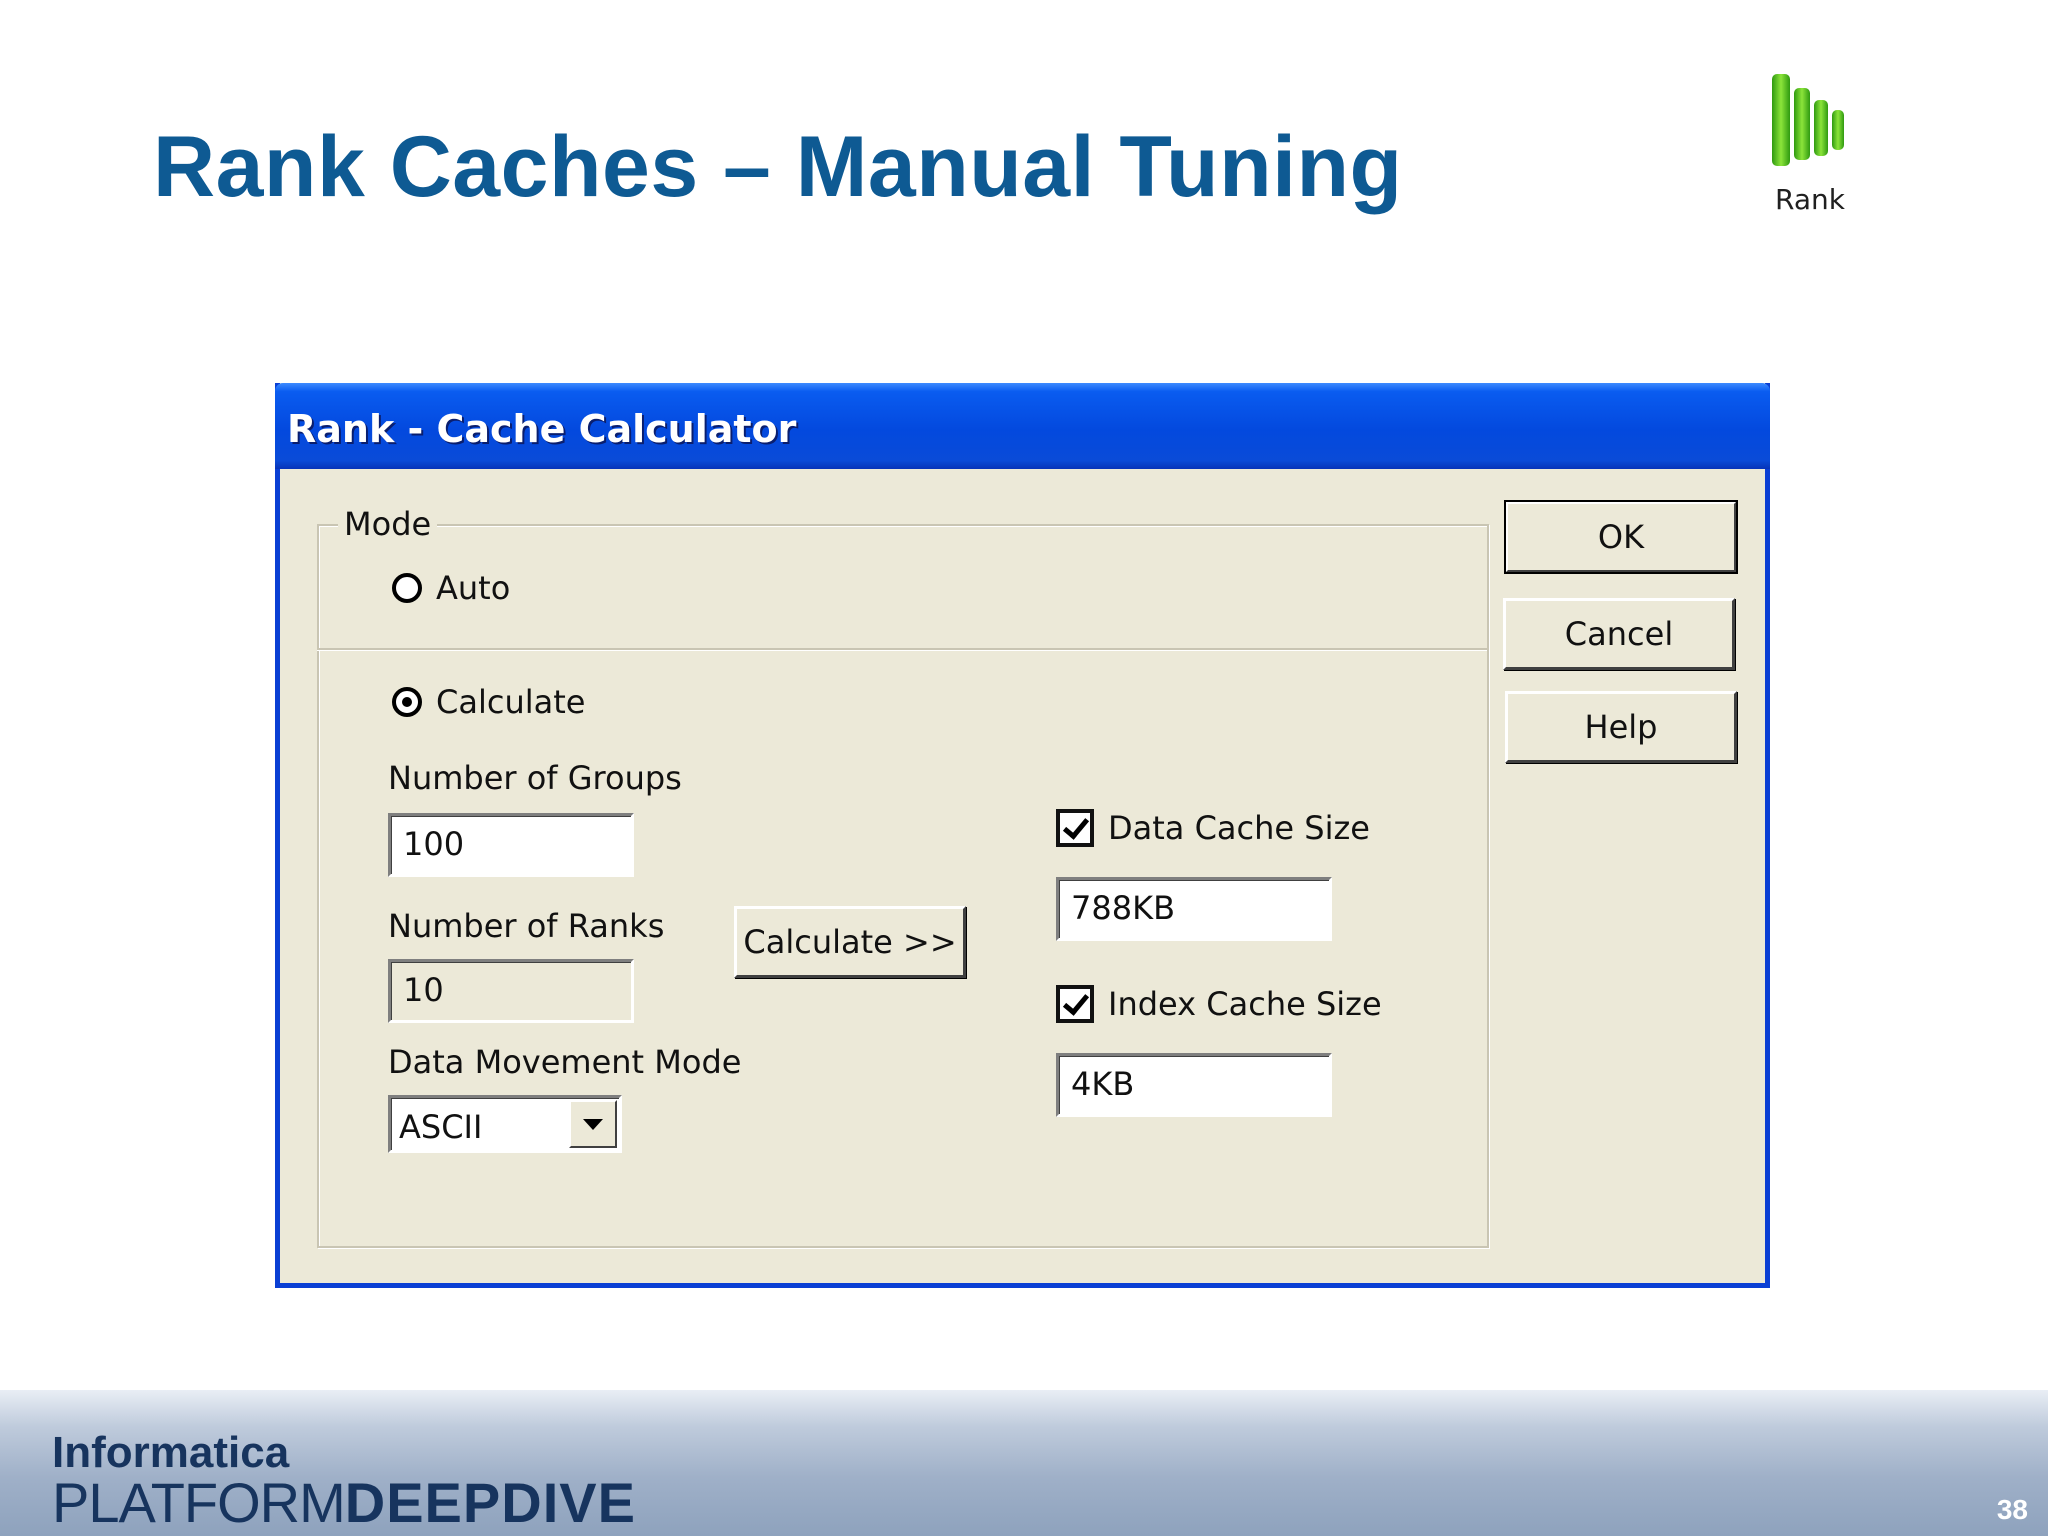 This screenshot has height=1536, width=2048. I want to click on ok-button: OK, so click(1621, 537).